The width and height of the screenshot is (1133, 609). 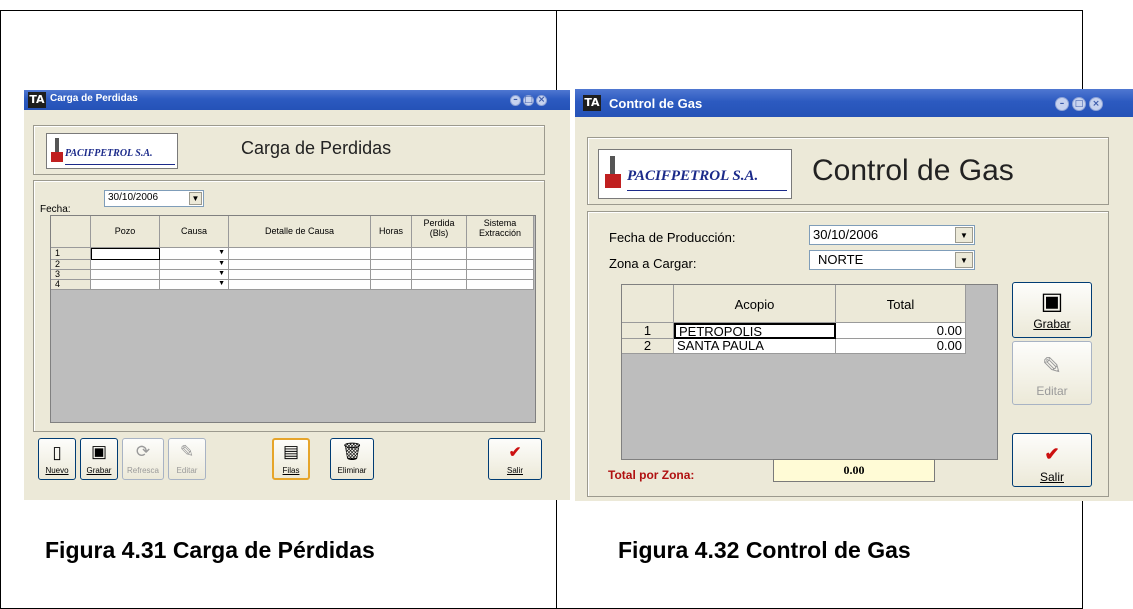 What do you see at coordinates (352, 451) in the screenshot?
I see `delete-icon: 🗑` at bounding box center [352, 451].